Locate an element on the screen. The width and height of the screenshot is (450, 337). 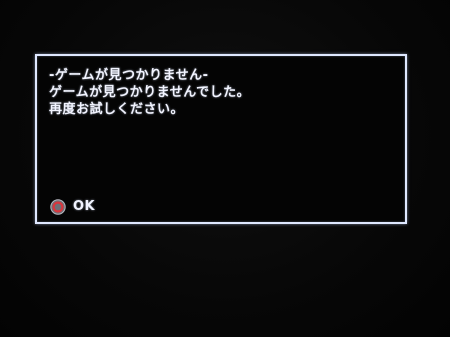
ok-label: OK is located at coordinates (84, 206).